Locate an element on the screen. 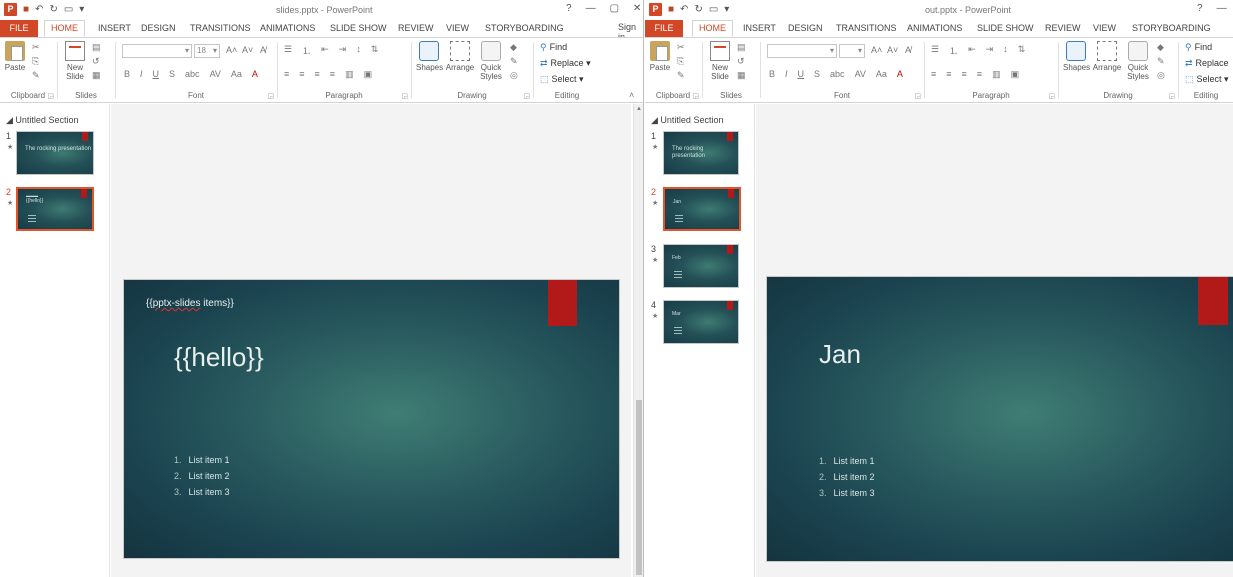  italic-icon: I is located at coordinates (141, 74).